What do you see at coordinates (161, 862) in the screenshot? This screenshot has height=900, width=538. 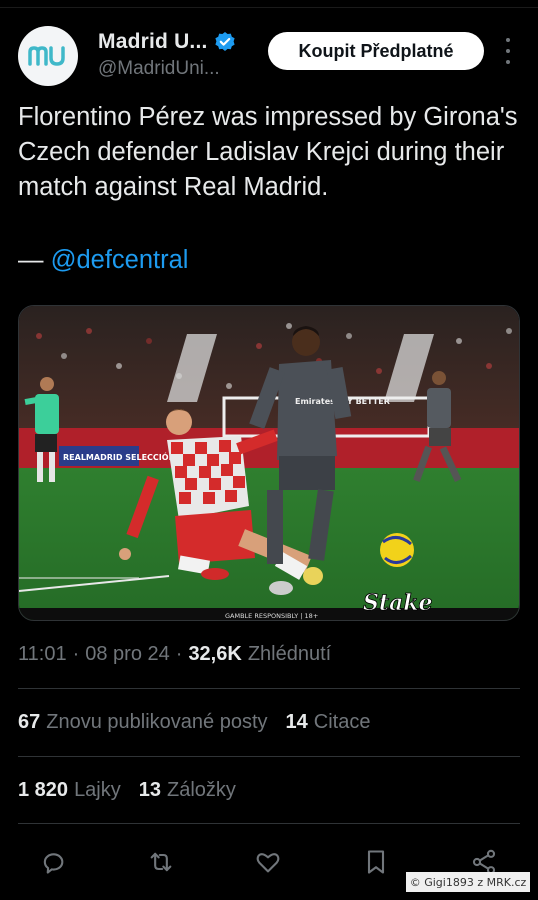 I see `repost-icon` at bounding box center [161, 862].